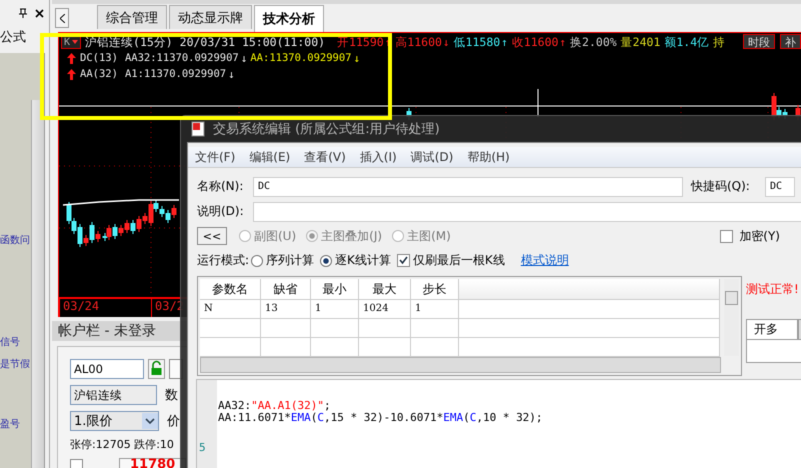 The height and width of the screenshot is (468, 801). What do you see at coordinates (780, 186) in the screenshot?
I see `shortcut-field: DC` at bounding box center [780, 186].